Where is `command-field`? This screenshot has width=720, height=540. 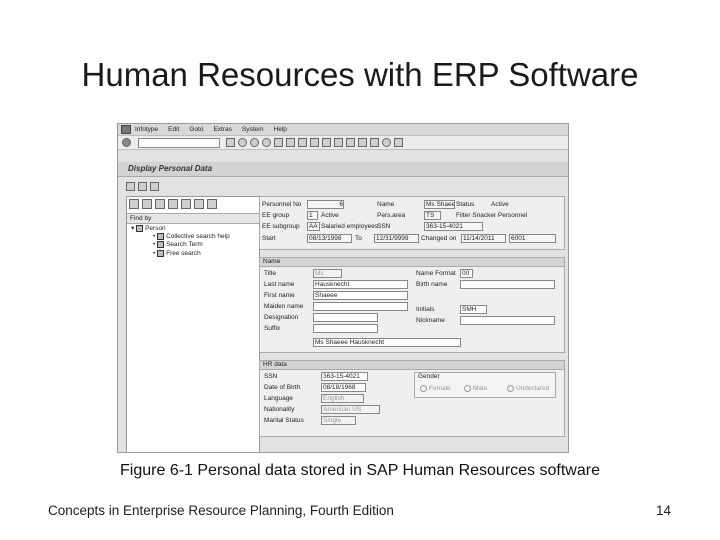
command-field is located at coordinates (179, 142).